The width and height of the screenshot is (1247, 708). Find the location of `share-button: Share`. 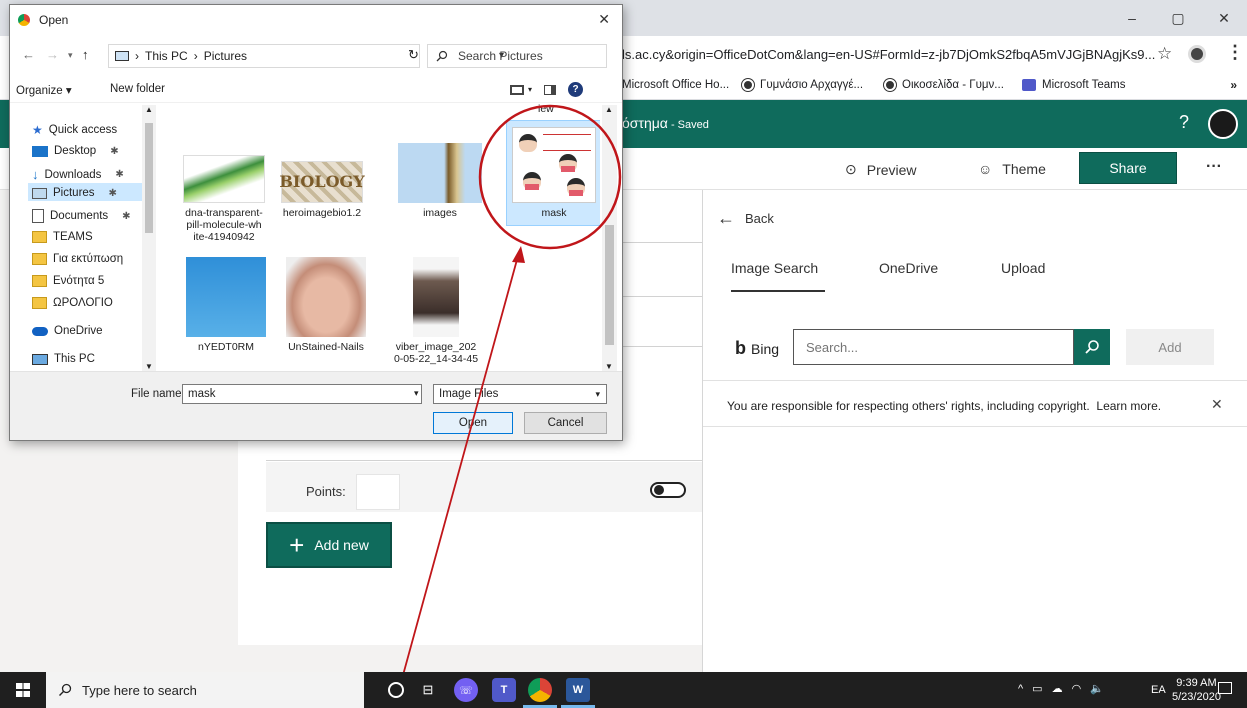

share-button: Share is located at coordinates (1128, 168).